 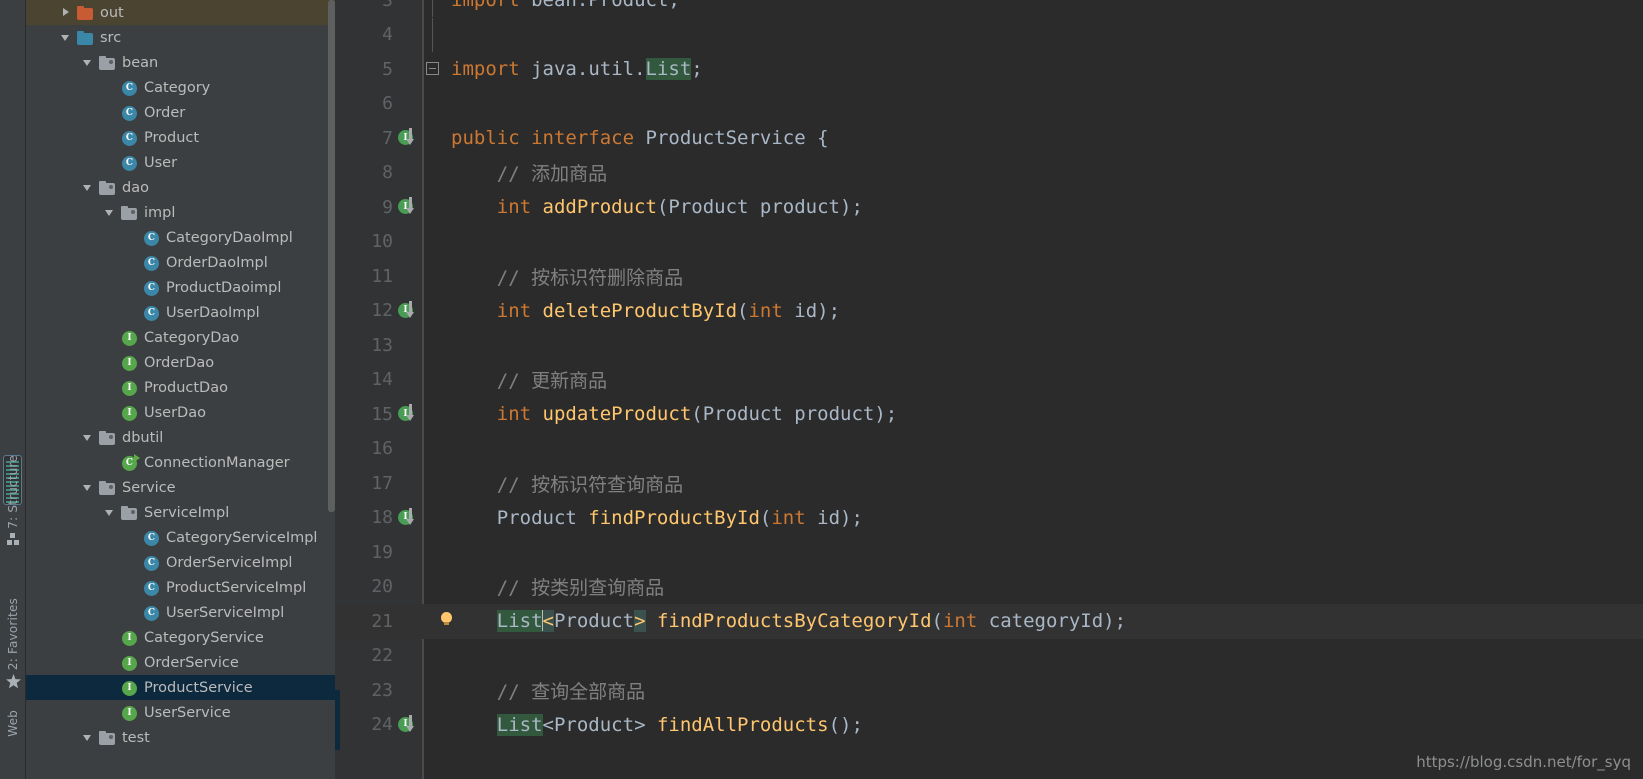 What do you see at coordinates (217, 262) in the screenshot?
I see `tree-item-label: OrderDaoImpl` at bounding box center [217, 262].